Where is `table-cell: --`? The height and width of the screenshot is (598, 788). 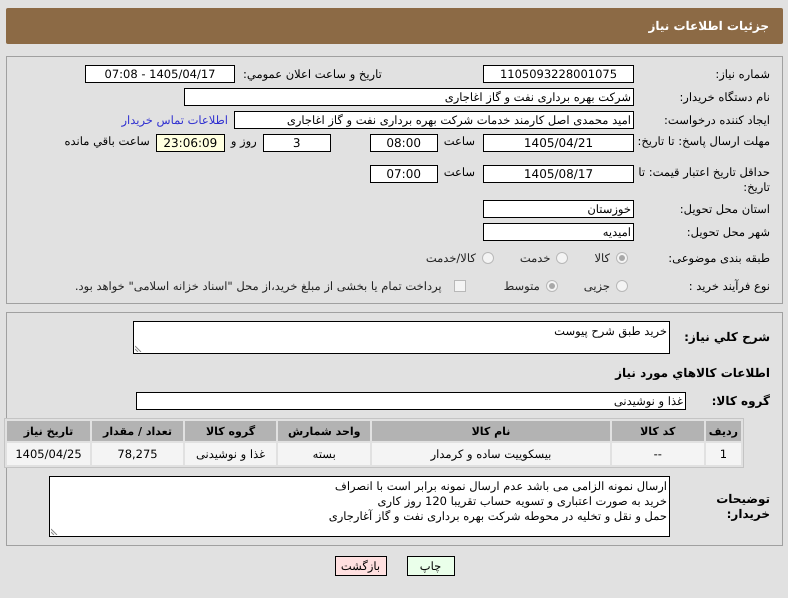
table-cell: -- is located at coordinates (658, 454).